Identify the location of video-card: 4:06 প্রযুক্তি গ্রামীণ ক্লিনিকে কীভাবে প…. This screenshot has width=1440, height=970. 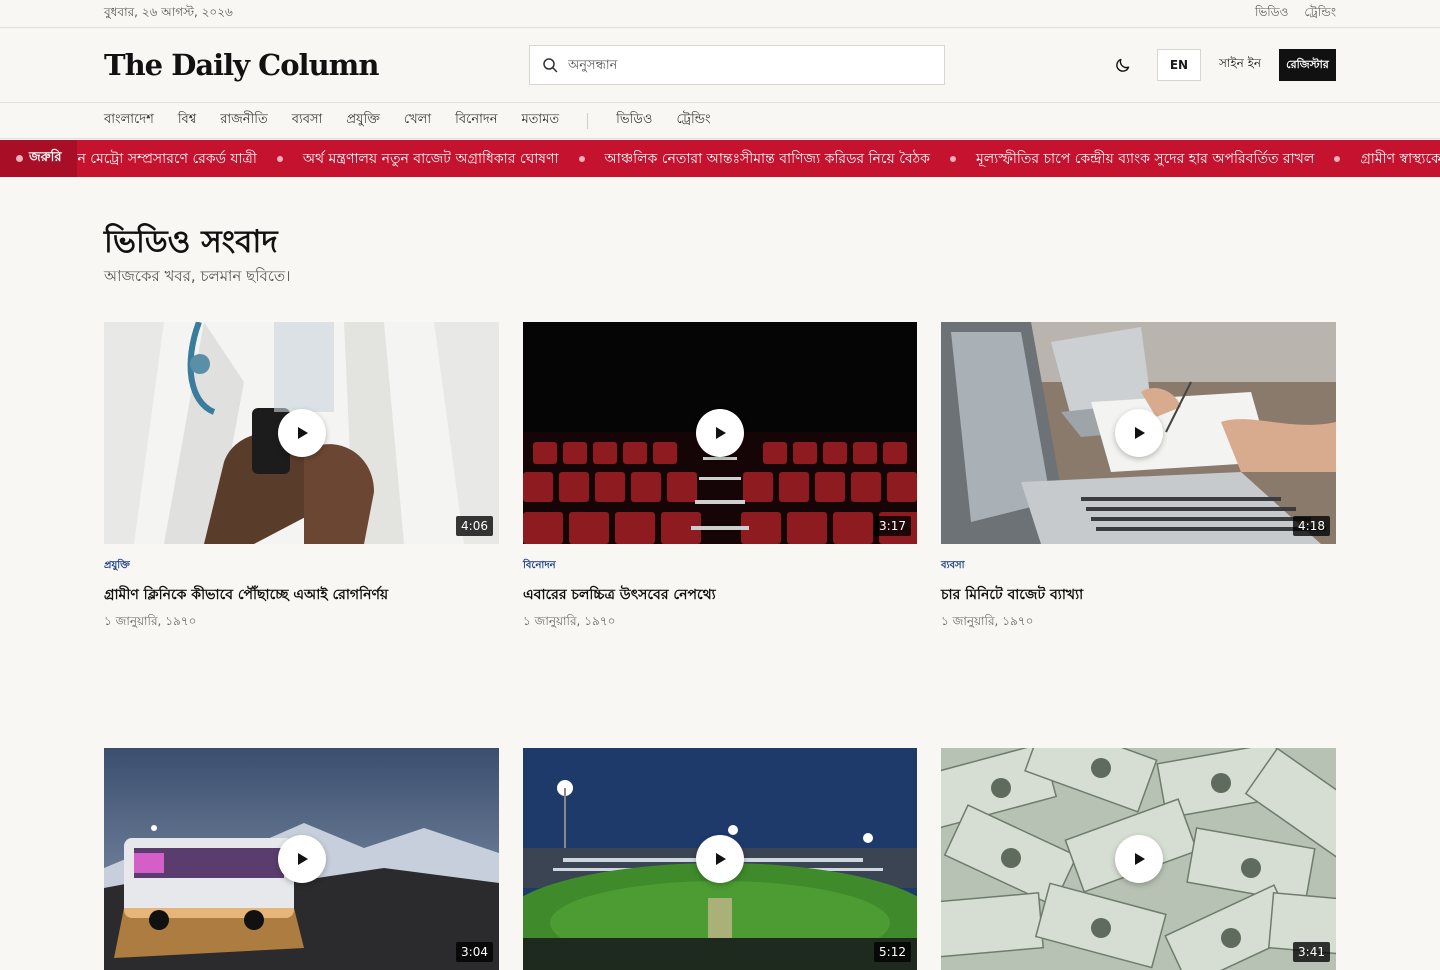
(301, 477).